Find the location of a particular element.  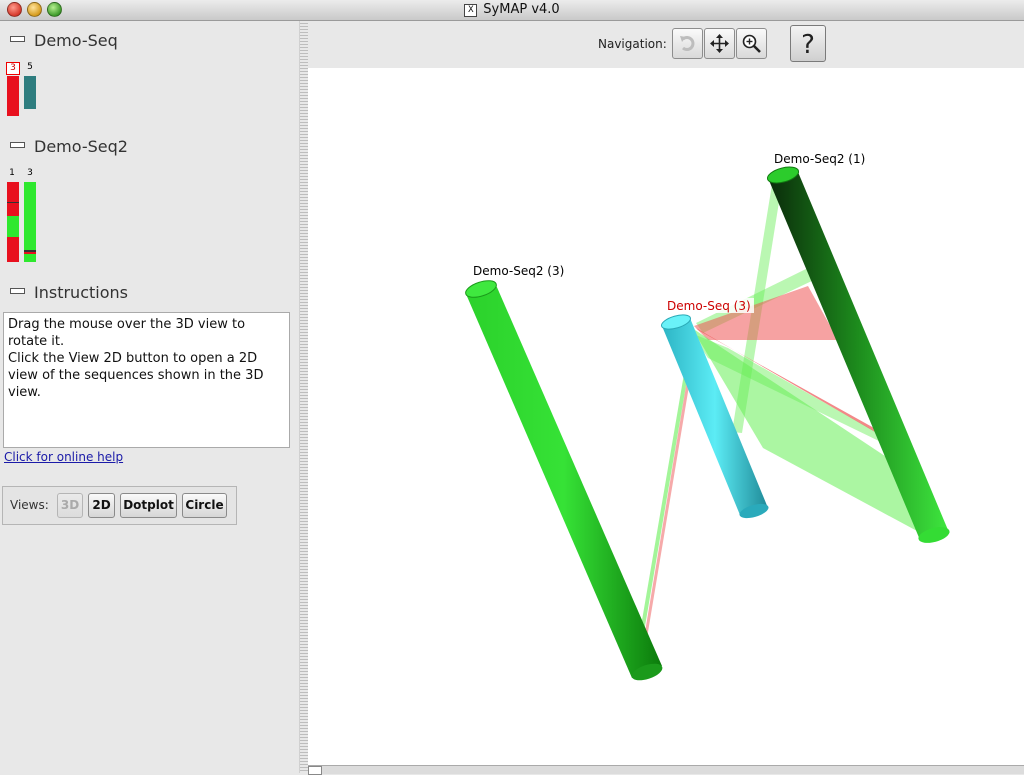

pan-icon is located at coordinates (719, 43).